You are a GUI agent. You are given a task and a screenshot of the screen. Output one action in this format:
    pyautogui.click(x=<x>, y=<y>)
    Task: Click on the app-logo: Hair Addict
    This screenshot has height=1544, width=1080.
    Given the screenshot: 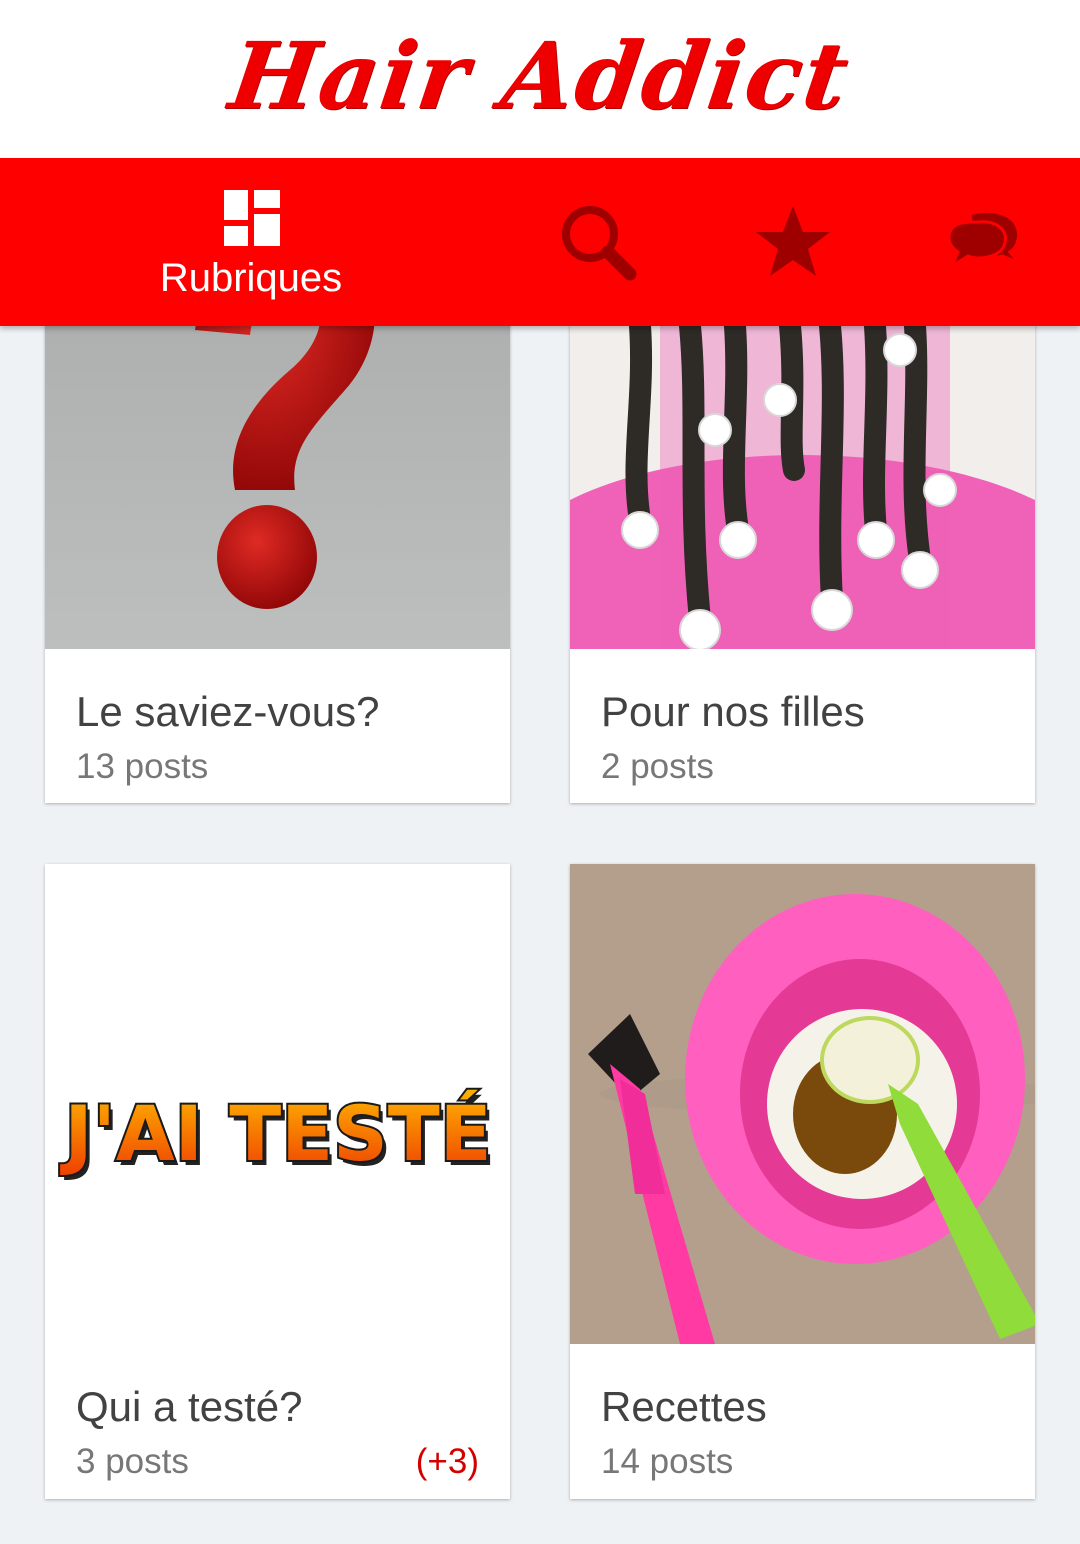 What is the action you would take?
    pyautogui.click(x=540, y=76)
    